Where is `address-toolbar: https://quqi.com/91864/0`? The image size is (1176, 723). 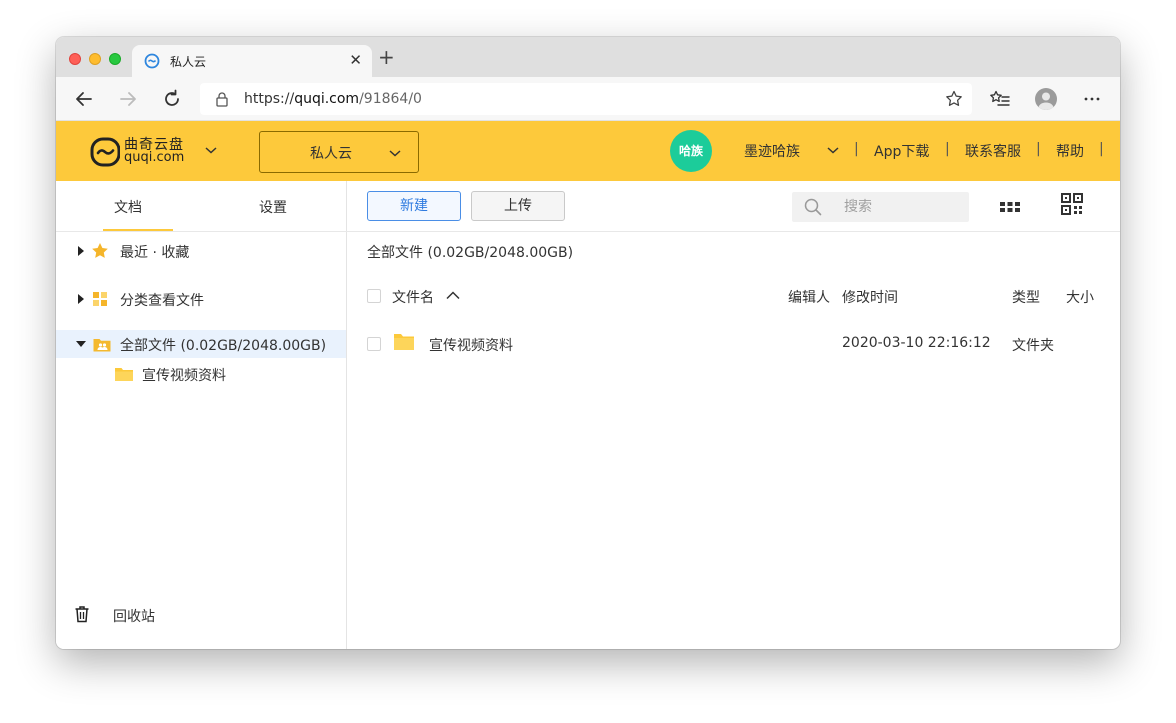
address-toolbar: https://quqi.com/91864/0 is located at coordinates (588, 99).